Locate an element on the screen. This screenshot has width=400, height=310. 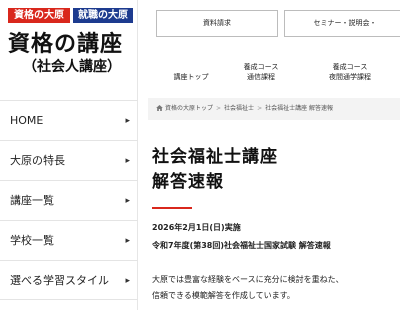
subnav-correspondence: 養成コース 通信課程 is located at coordinates (261, 77).